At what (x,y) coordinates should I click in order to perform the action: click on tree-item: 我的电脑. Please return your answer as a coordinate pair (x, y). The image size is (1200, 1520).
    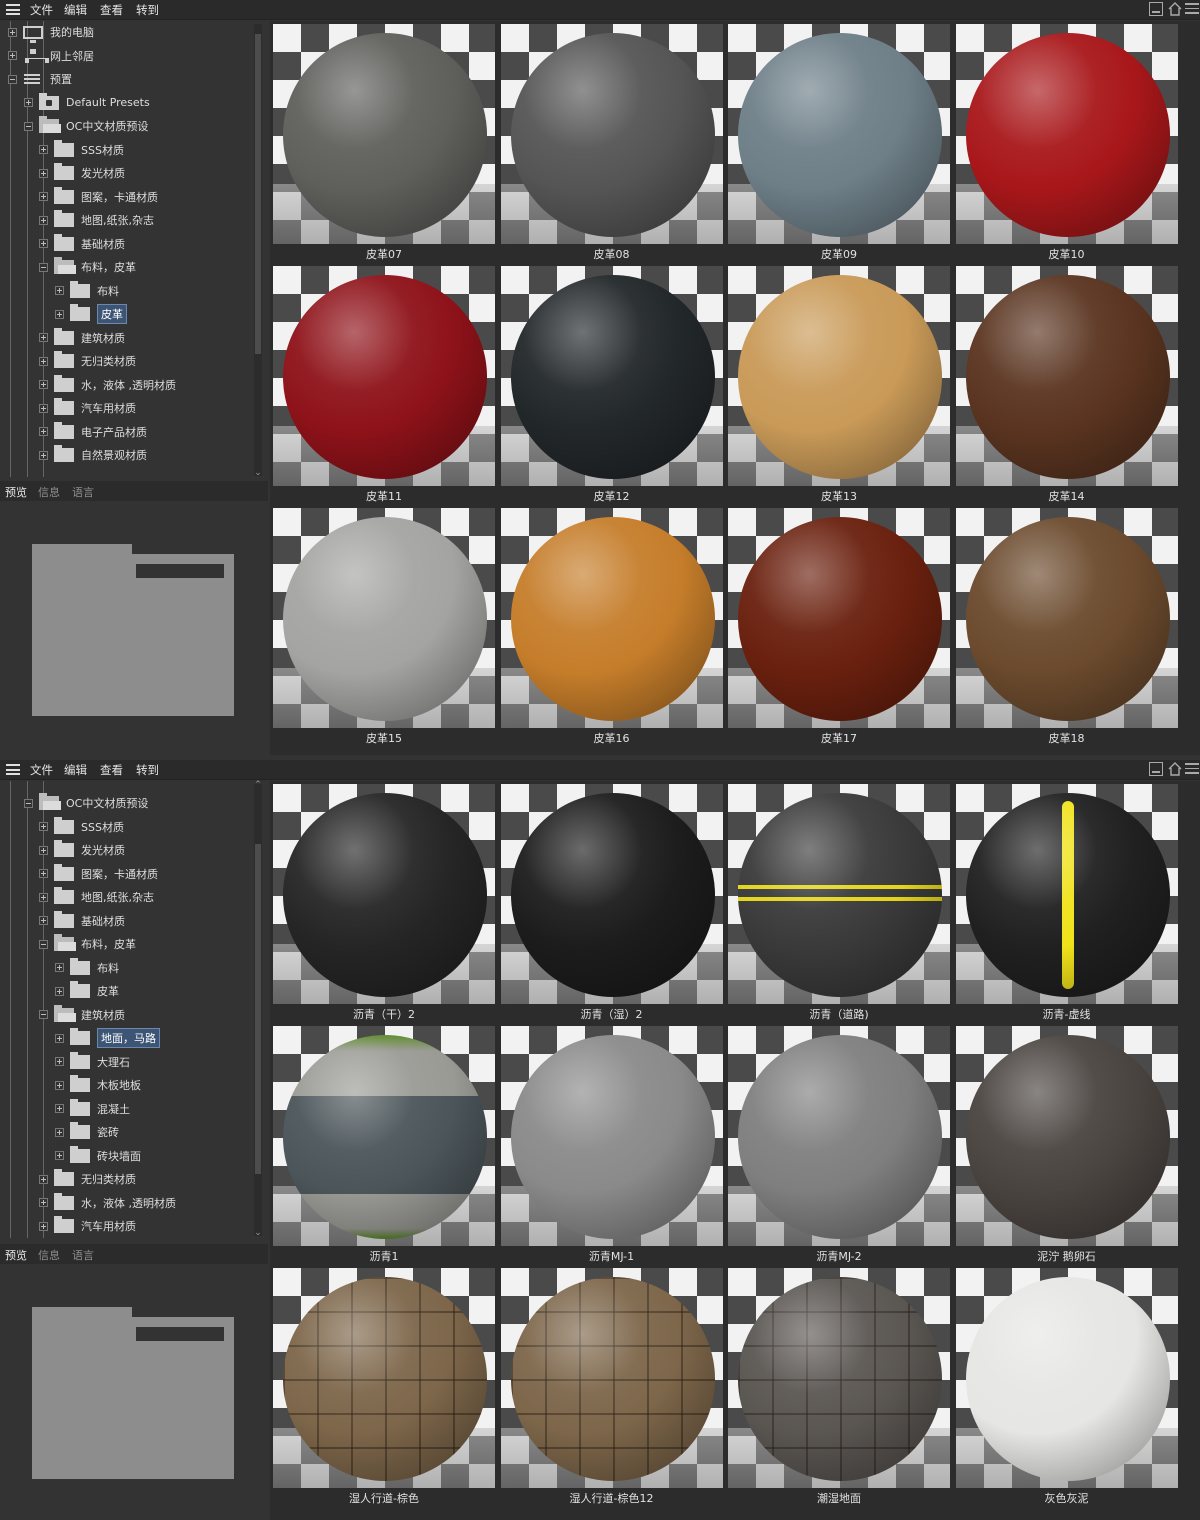
    Looking at the image, I should click on (51, 32).